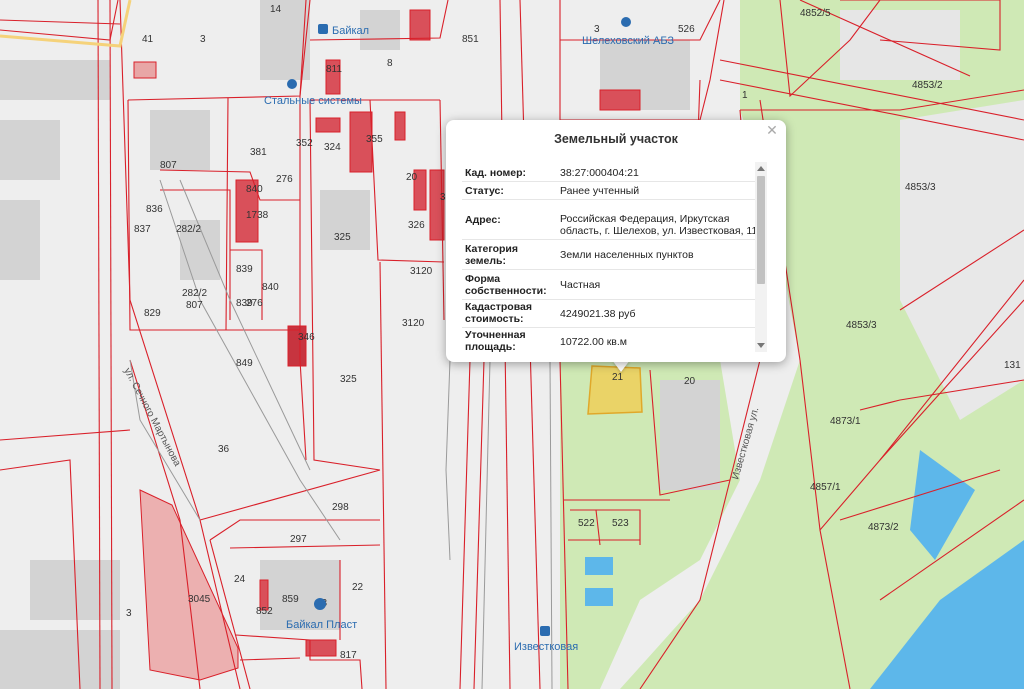 The width and height of the screenshot is (1024, 689). What do you see at coordinates (304, 143) in the screenshot?
I see `svg-text: 352` at bounding box center [304, 143].